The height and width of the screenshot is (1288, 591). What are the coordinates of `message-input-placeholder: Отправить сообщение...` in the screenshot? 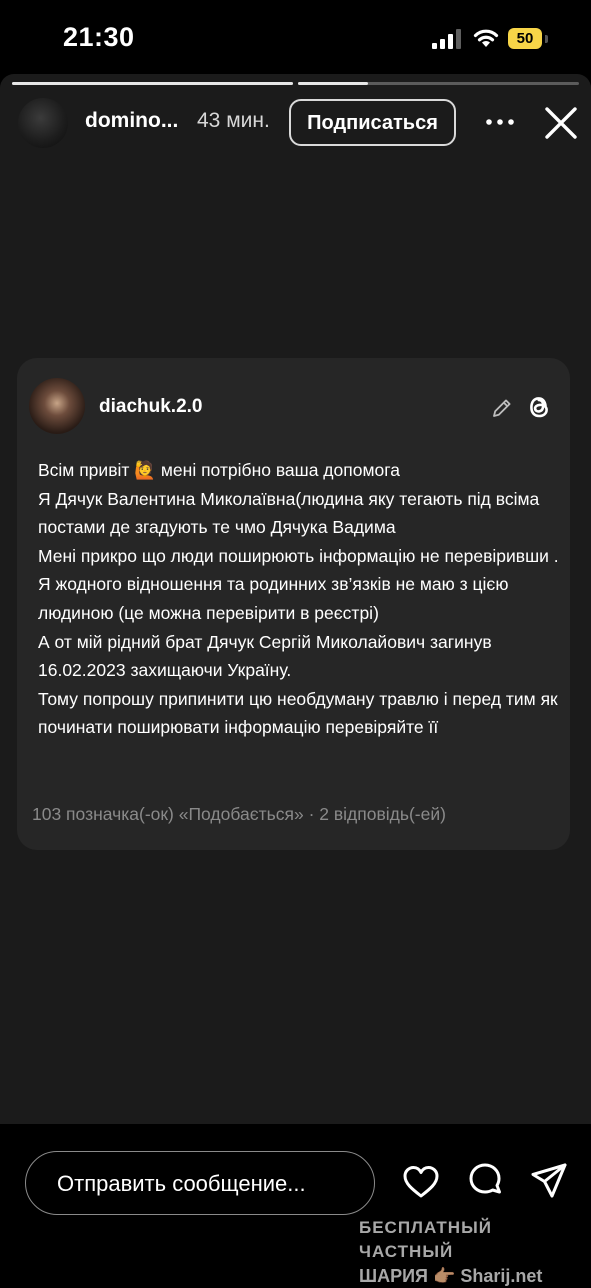 It's located at (181, 1183).